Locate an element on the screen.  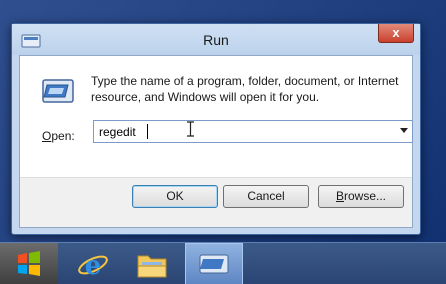
file-explorer-taskbar-button is located at coordinates (152, 265).